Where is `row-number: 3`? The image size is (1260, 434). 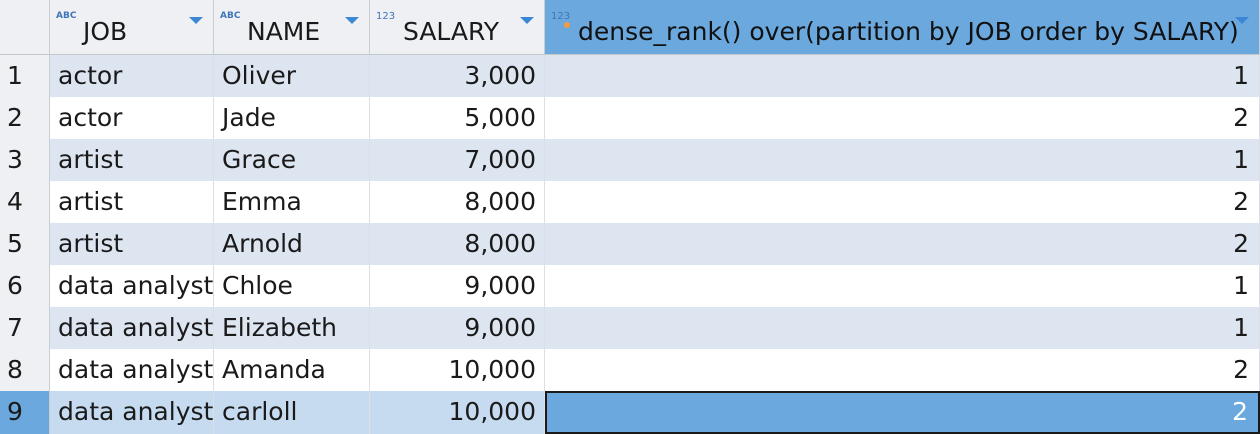
row-number: 3 is located at coordinates (25, 160).